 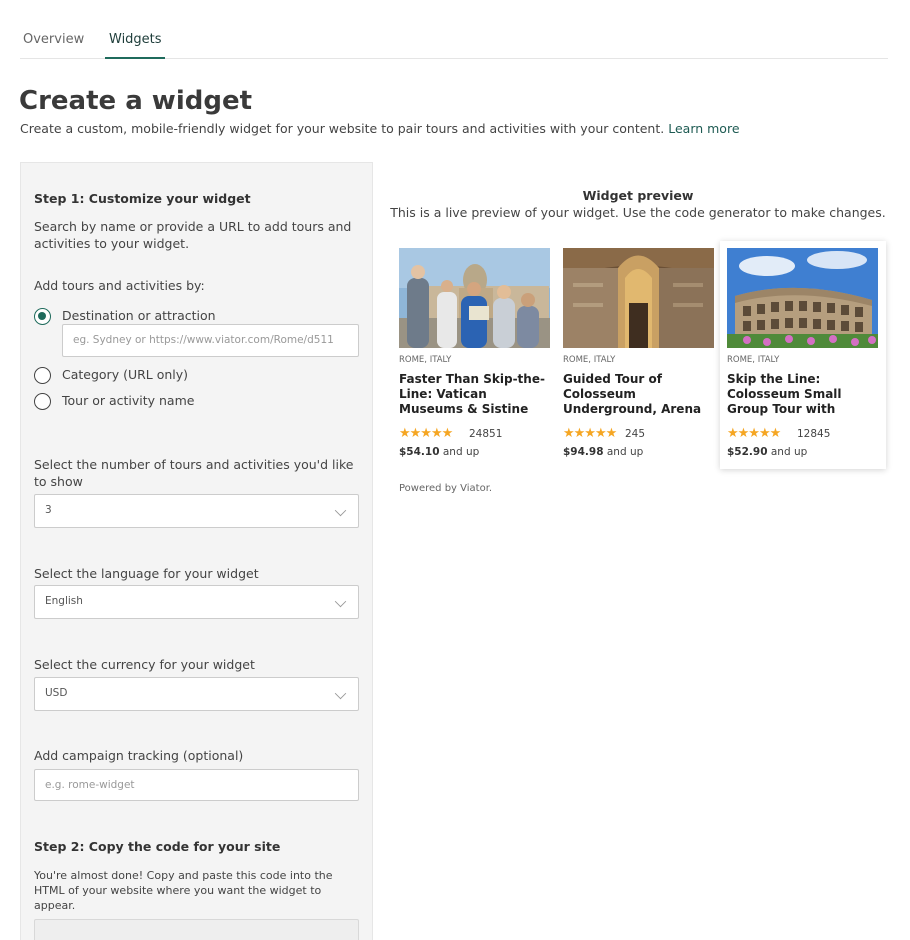 What do you see at coordinates (64, 601) in the screenshot?
I see `language-select-value: English` at bounding box center [64, 601].